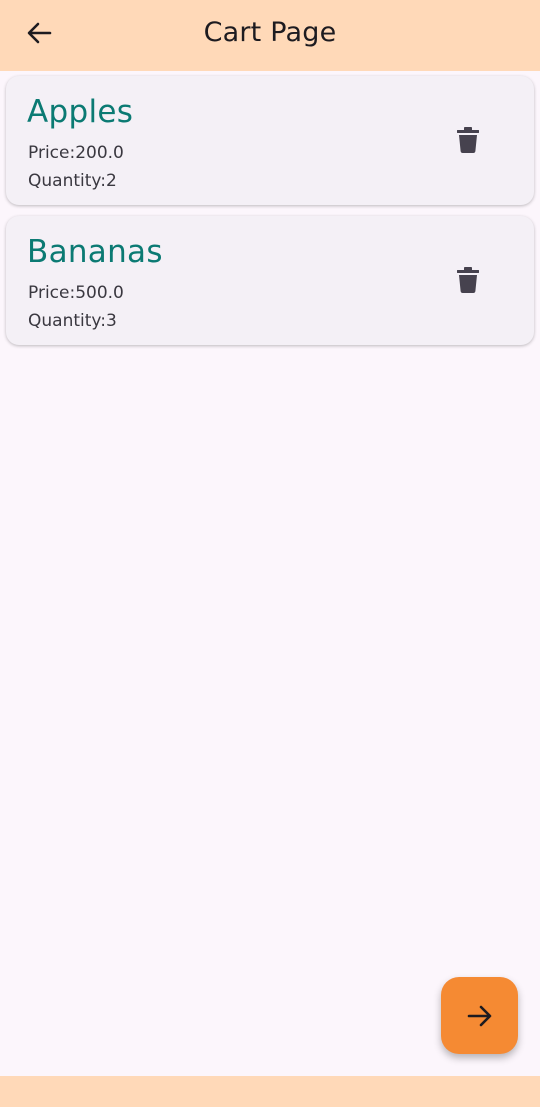 The image size is (540, 1107). I want to click on arrow-forward-icon, so click(479, 1015).